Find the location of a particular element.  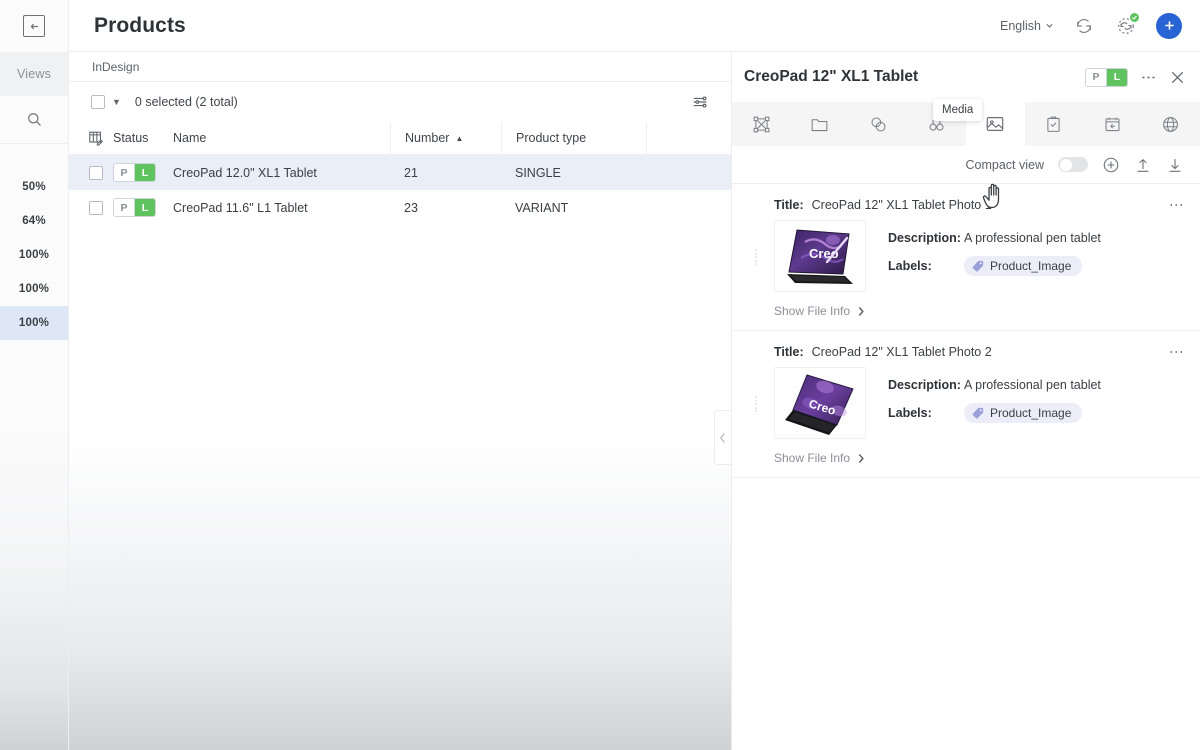

selection-bar: ▼ 0 selected (2 total) is located at coordinates (400, 102).